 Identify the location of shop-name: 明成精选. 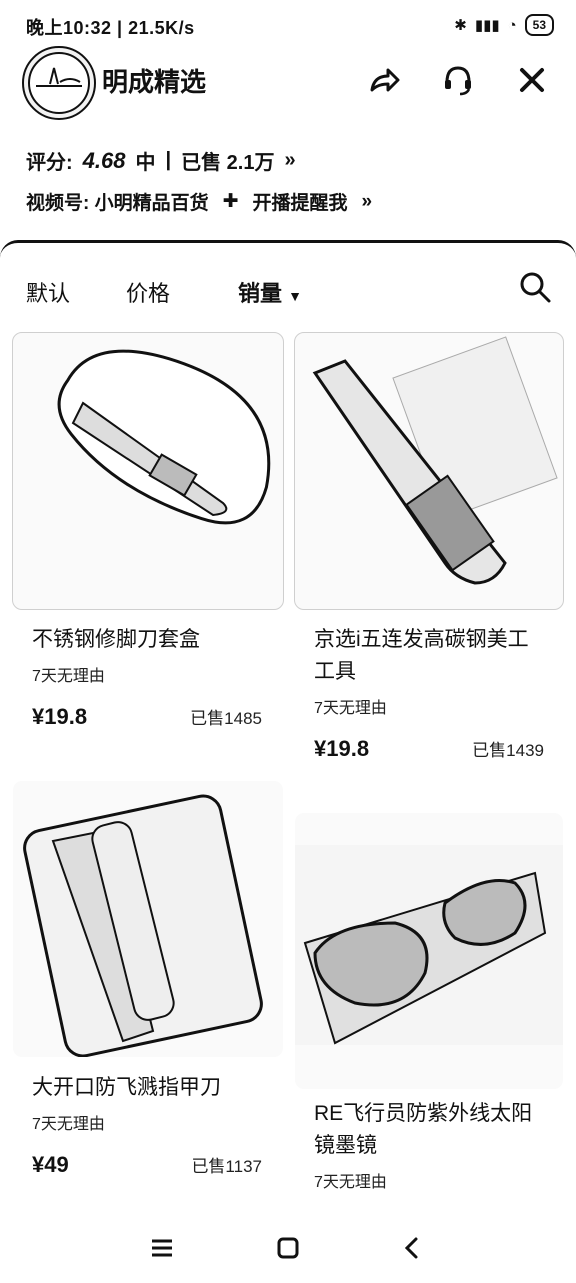
(154, 82).